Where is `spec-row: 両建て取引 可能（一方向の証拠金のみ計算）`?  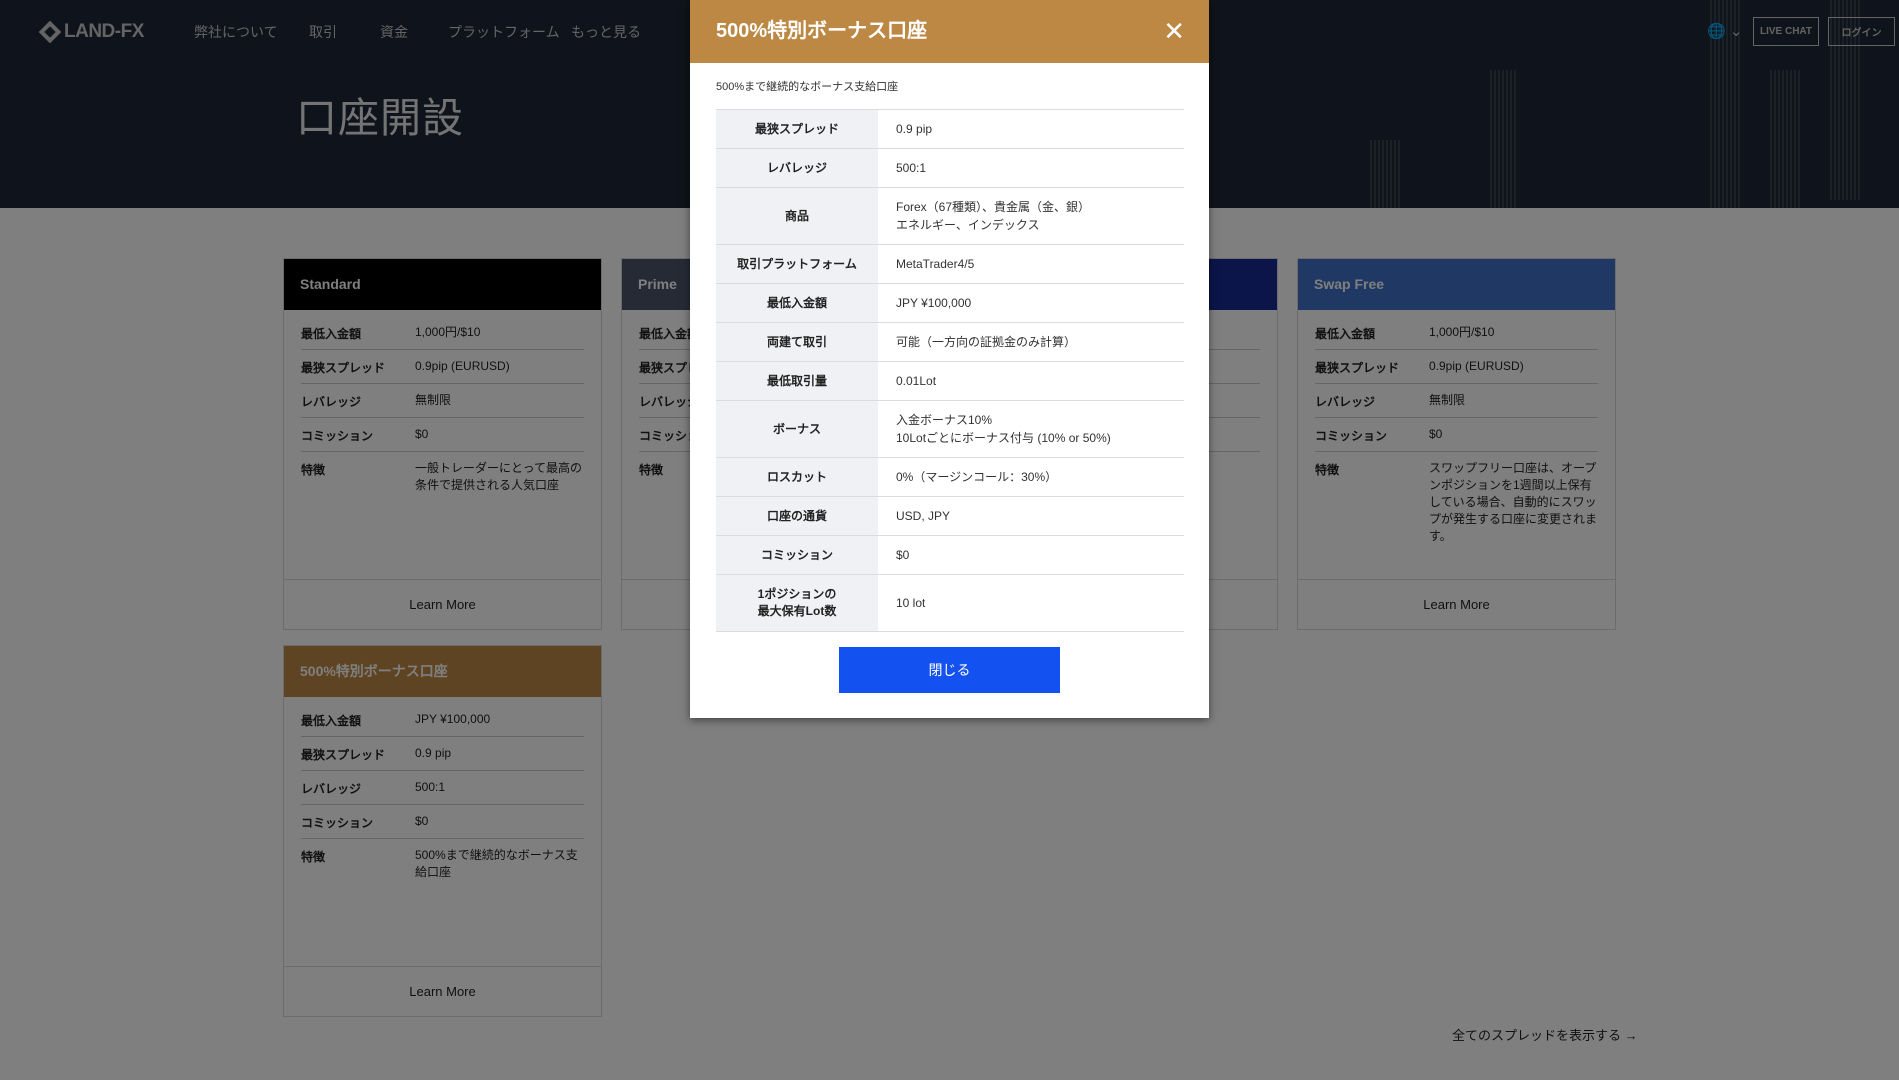 spec-row: 両建て取引 可能（一方向の証拠金のみ計算） is located at coordinates (950, 342).